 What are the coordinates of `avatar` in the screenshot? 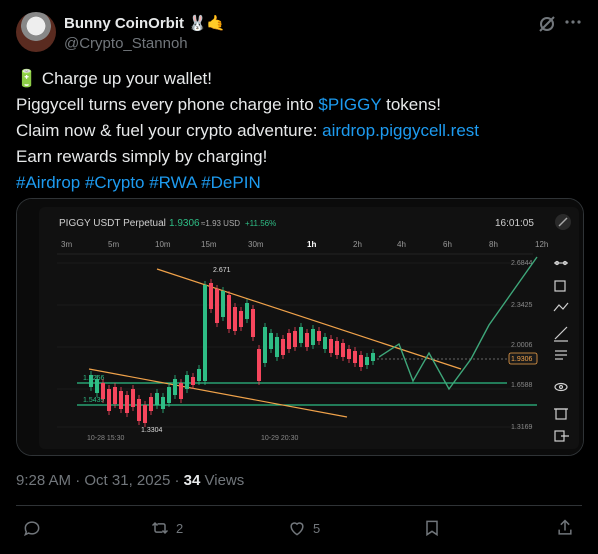 It's located at (36, 32).